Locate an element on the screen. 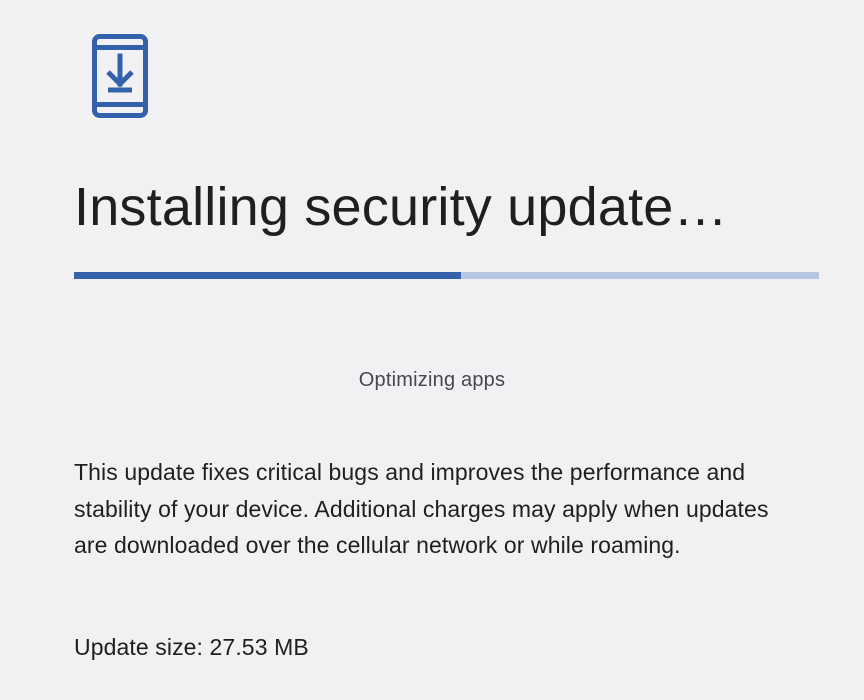  update-size: Update size: 27.53 MB is located at coordinates (191, 647).